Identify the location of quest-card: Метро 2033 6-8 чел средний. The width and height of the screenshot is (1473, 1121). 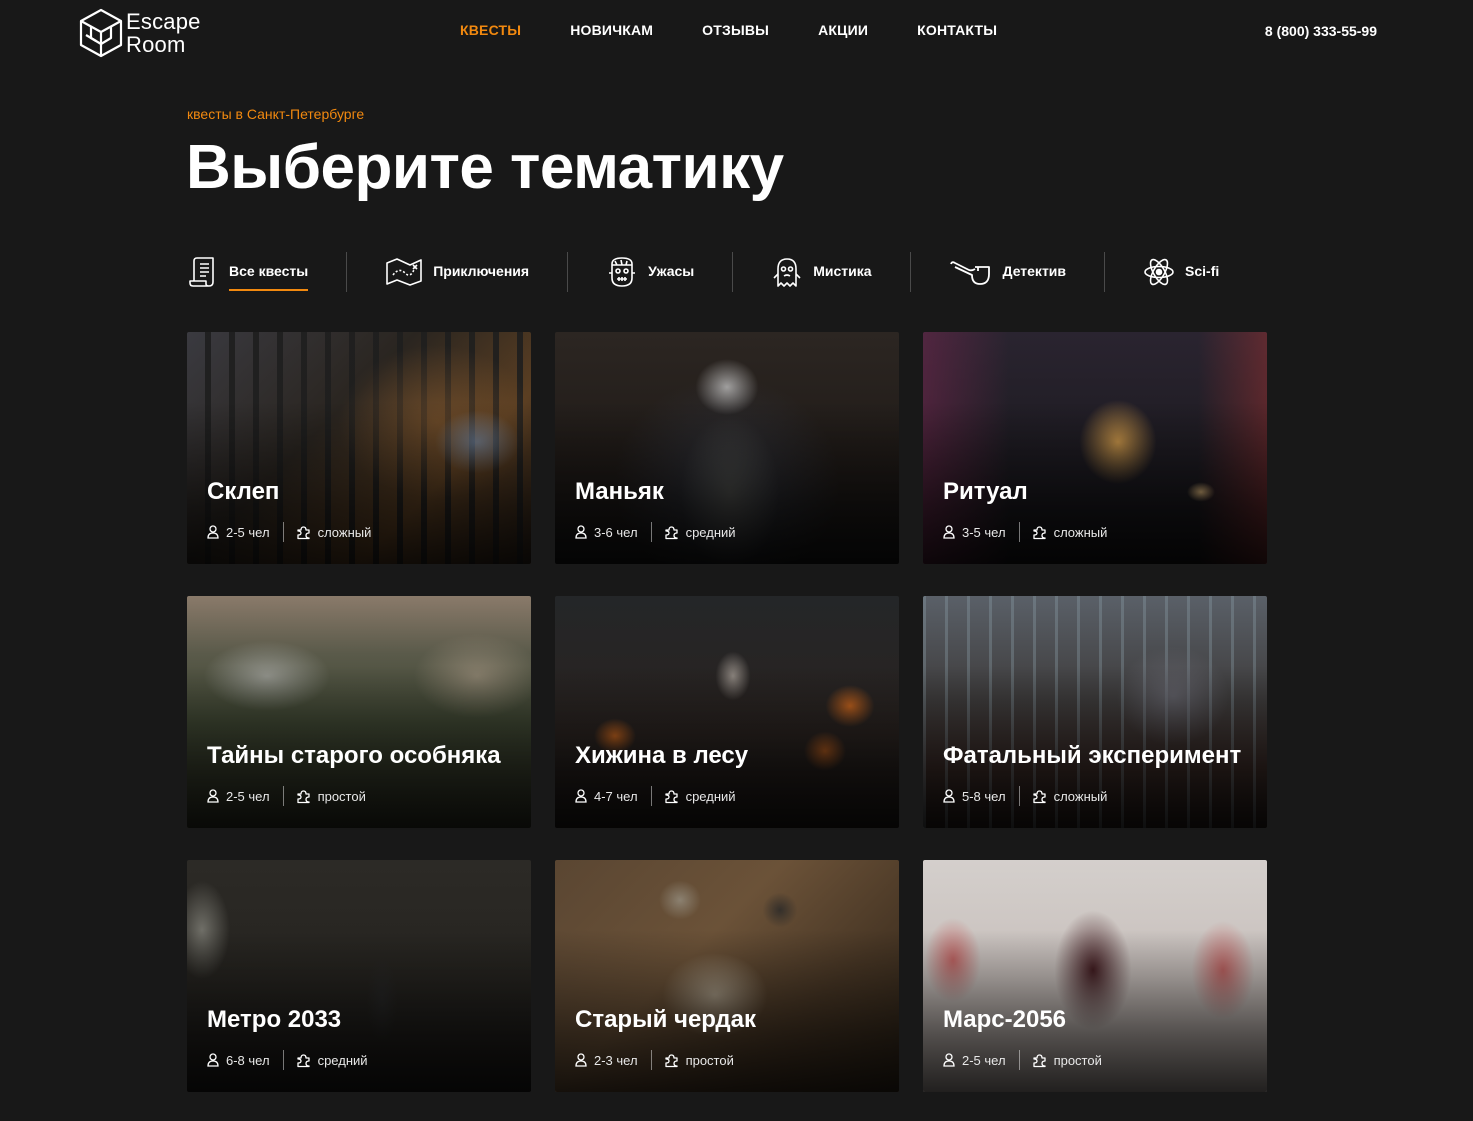
(359, 976).